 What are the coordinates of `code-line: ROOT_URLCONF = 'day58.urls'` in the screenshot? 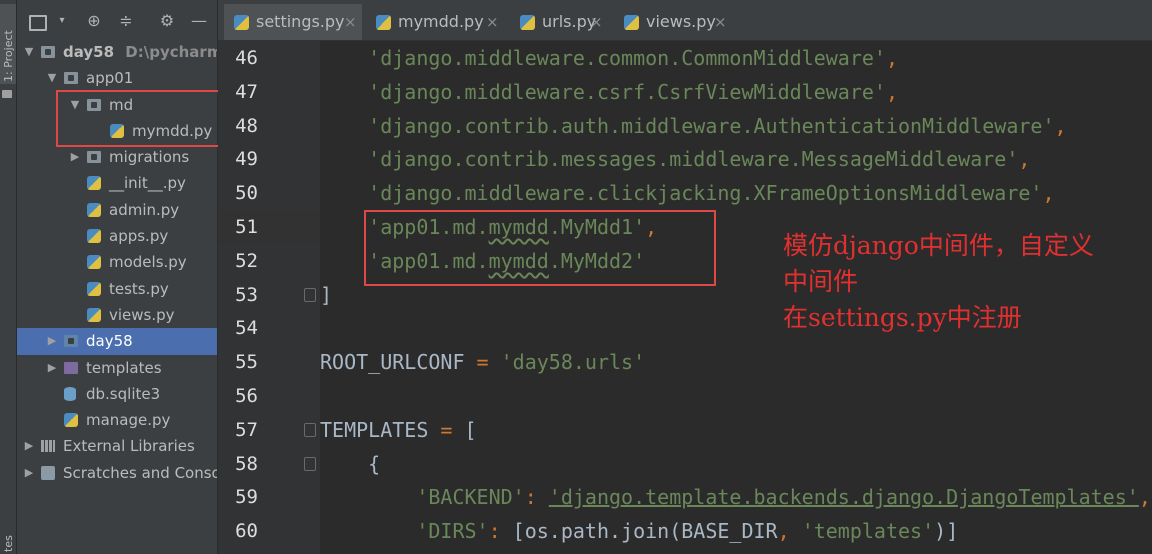 It's located at (482, 362).